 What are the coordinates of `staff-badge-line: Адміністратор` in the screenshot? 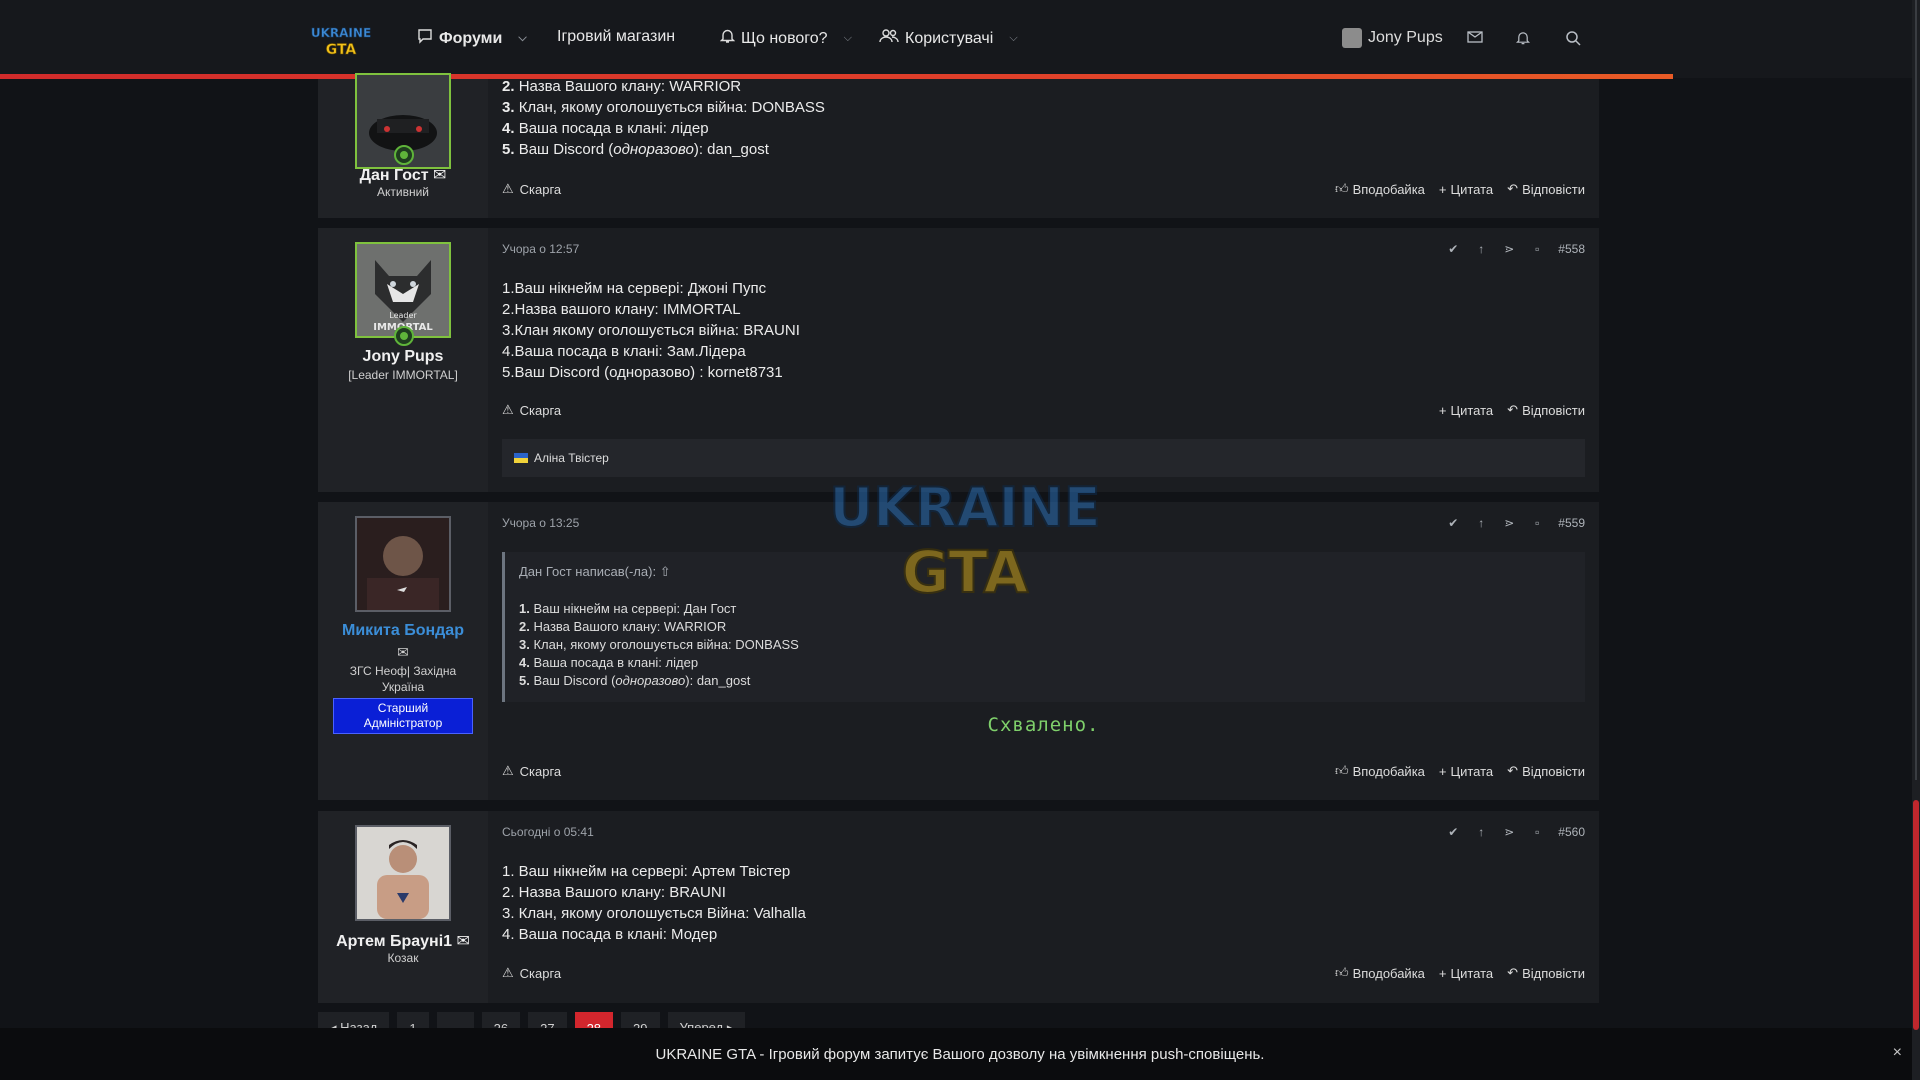 It's located at (403, 723).